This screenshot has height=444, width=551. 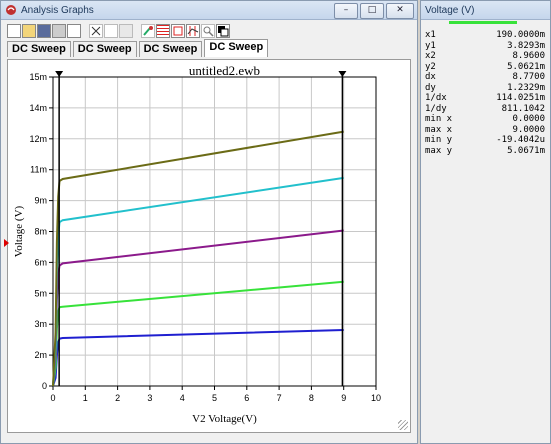 What do you see at coordinates (528, 56) in the screenshot?
I see `cursor-row-value: 8.9600` at bounding box center [528, 56].